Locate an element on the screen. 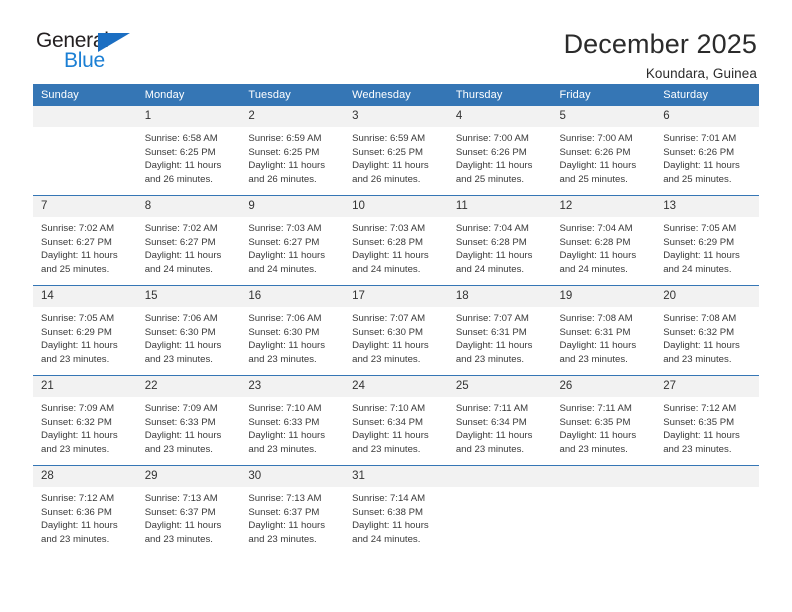  weekday-header-friday: Friday is located at coordinates (603, 95).